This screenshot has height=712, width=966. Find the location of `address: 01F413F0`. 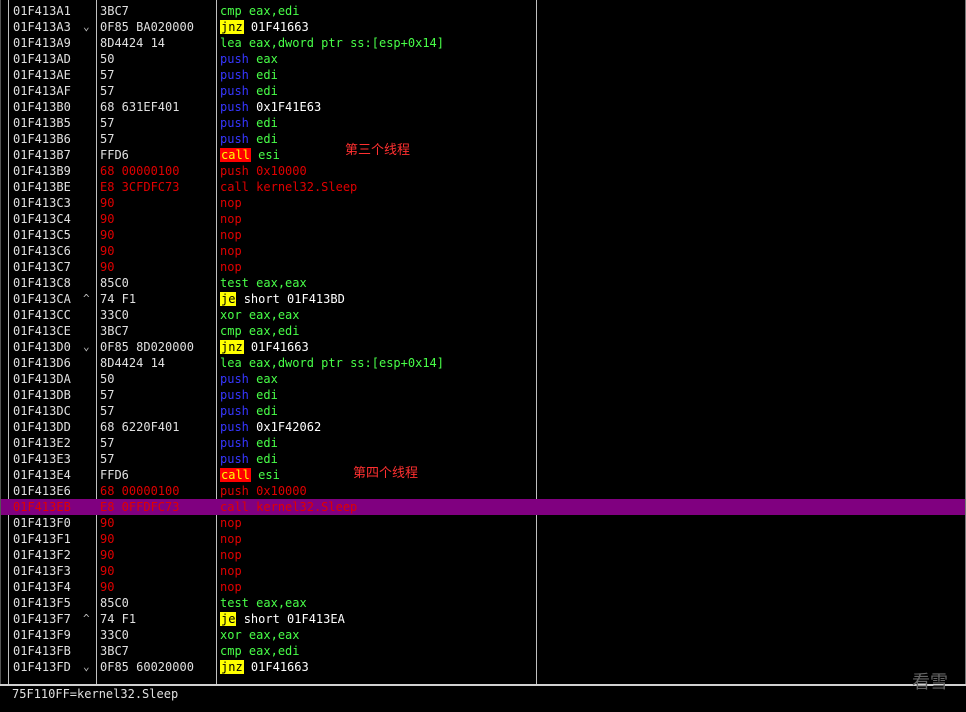

address: 01F413F0 is located at coordinates (42, 523).